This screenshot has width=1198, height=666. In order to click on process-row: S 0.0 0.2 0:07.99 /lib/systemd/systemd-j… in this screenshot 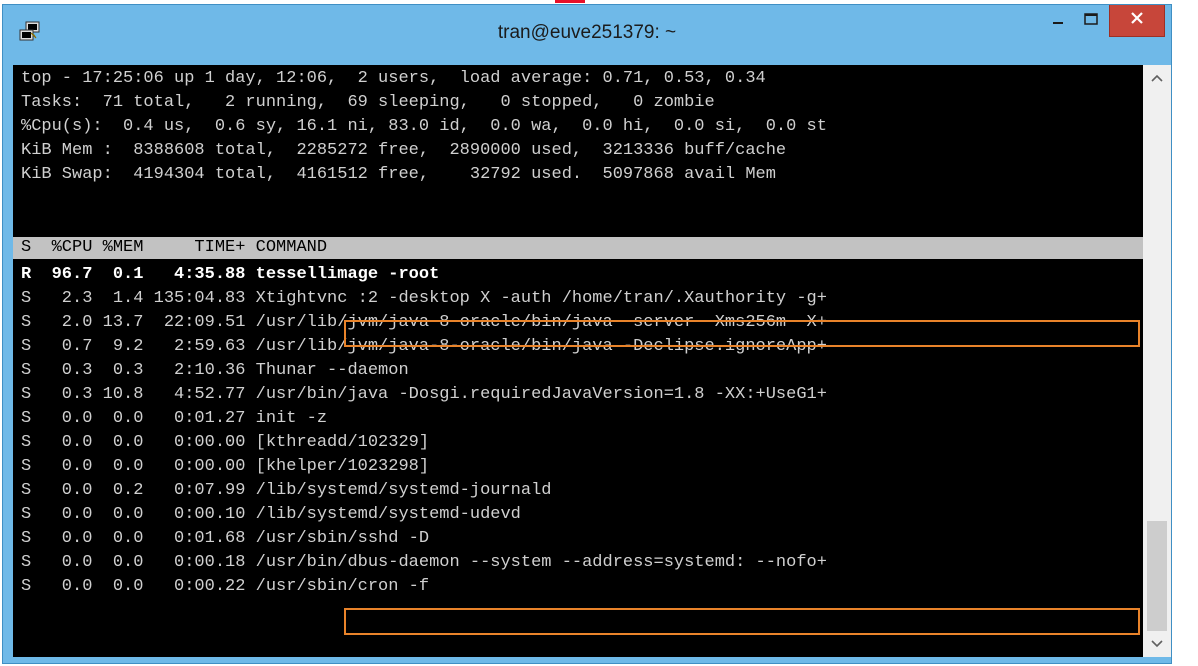, I will do `click(286, 490)`.